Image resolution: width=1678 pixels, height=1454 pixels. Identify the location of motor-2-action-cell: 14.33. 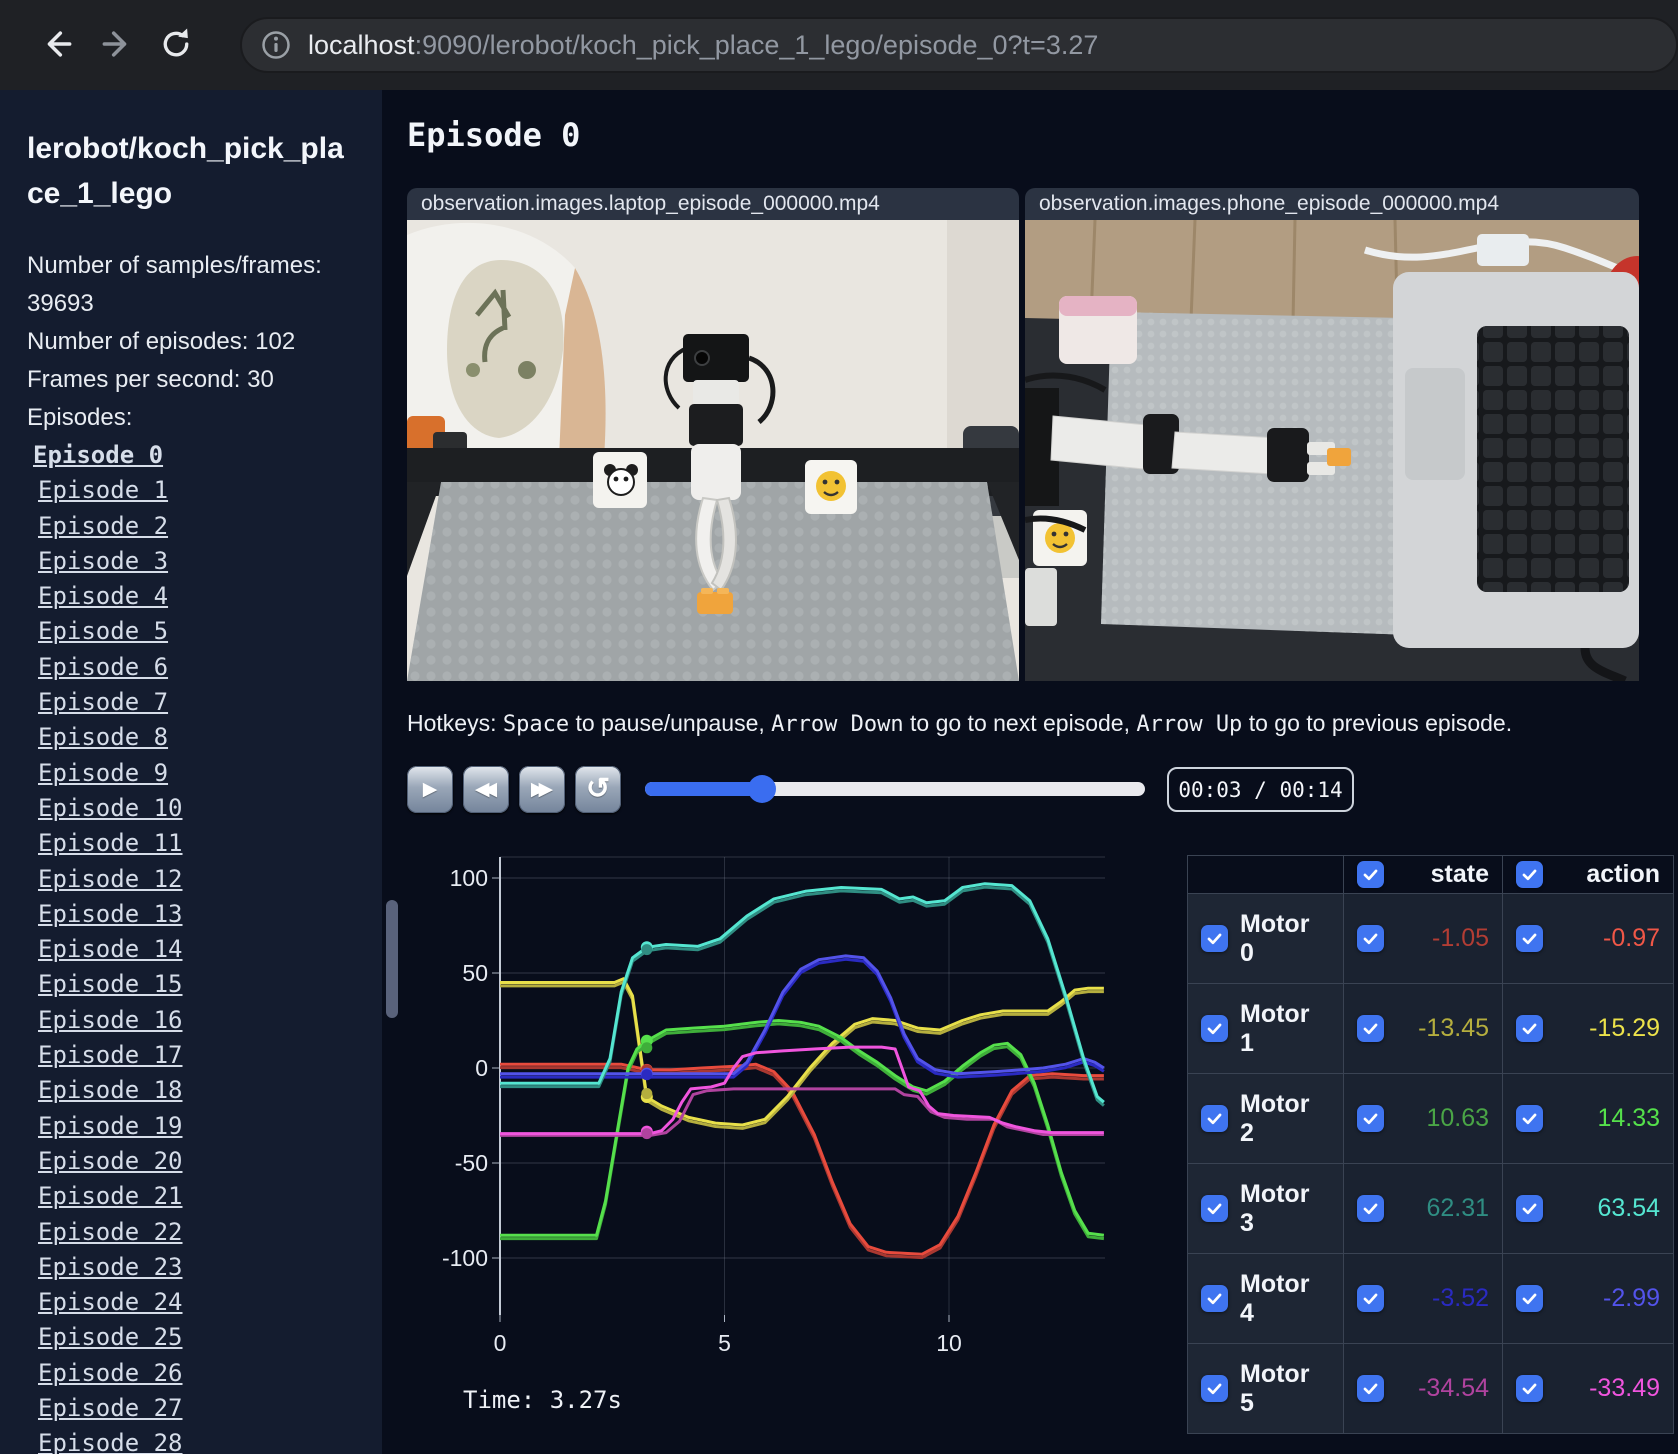
(1588, 1119).